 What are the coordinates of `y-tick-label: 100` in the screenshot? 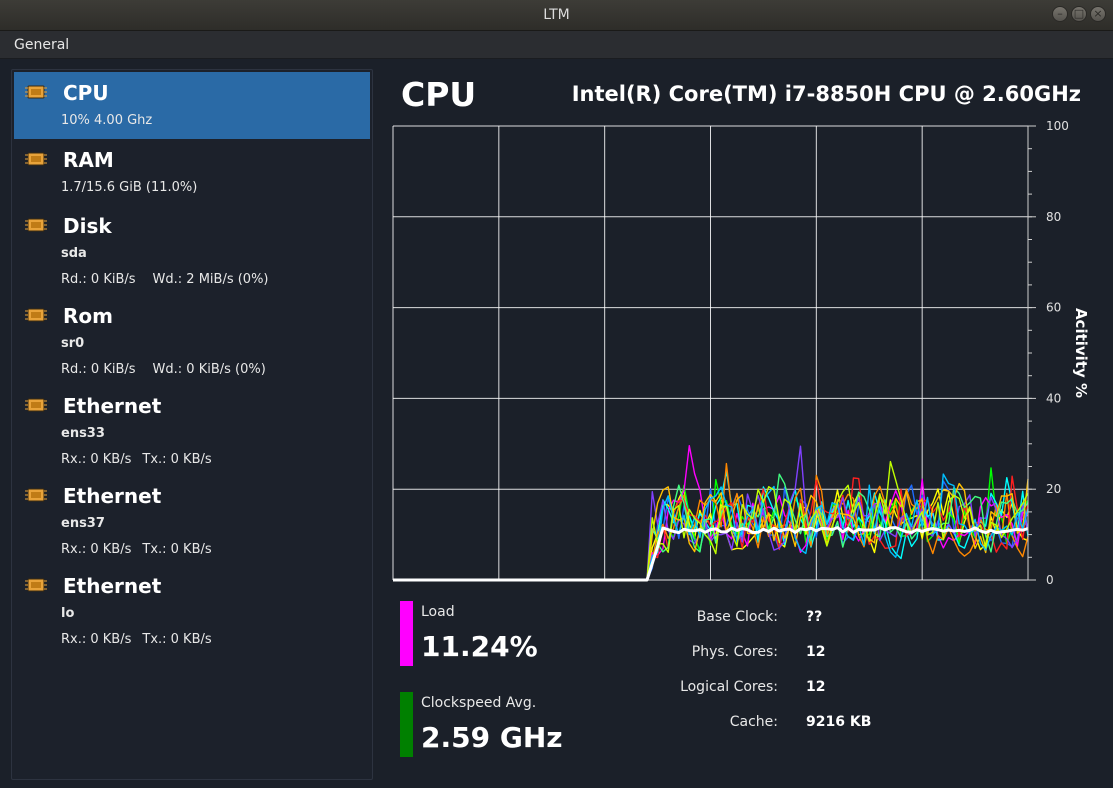 It's located at (1057, 126).